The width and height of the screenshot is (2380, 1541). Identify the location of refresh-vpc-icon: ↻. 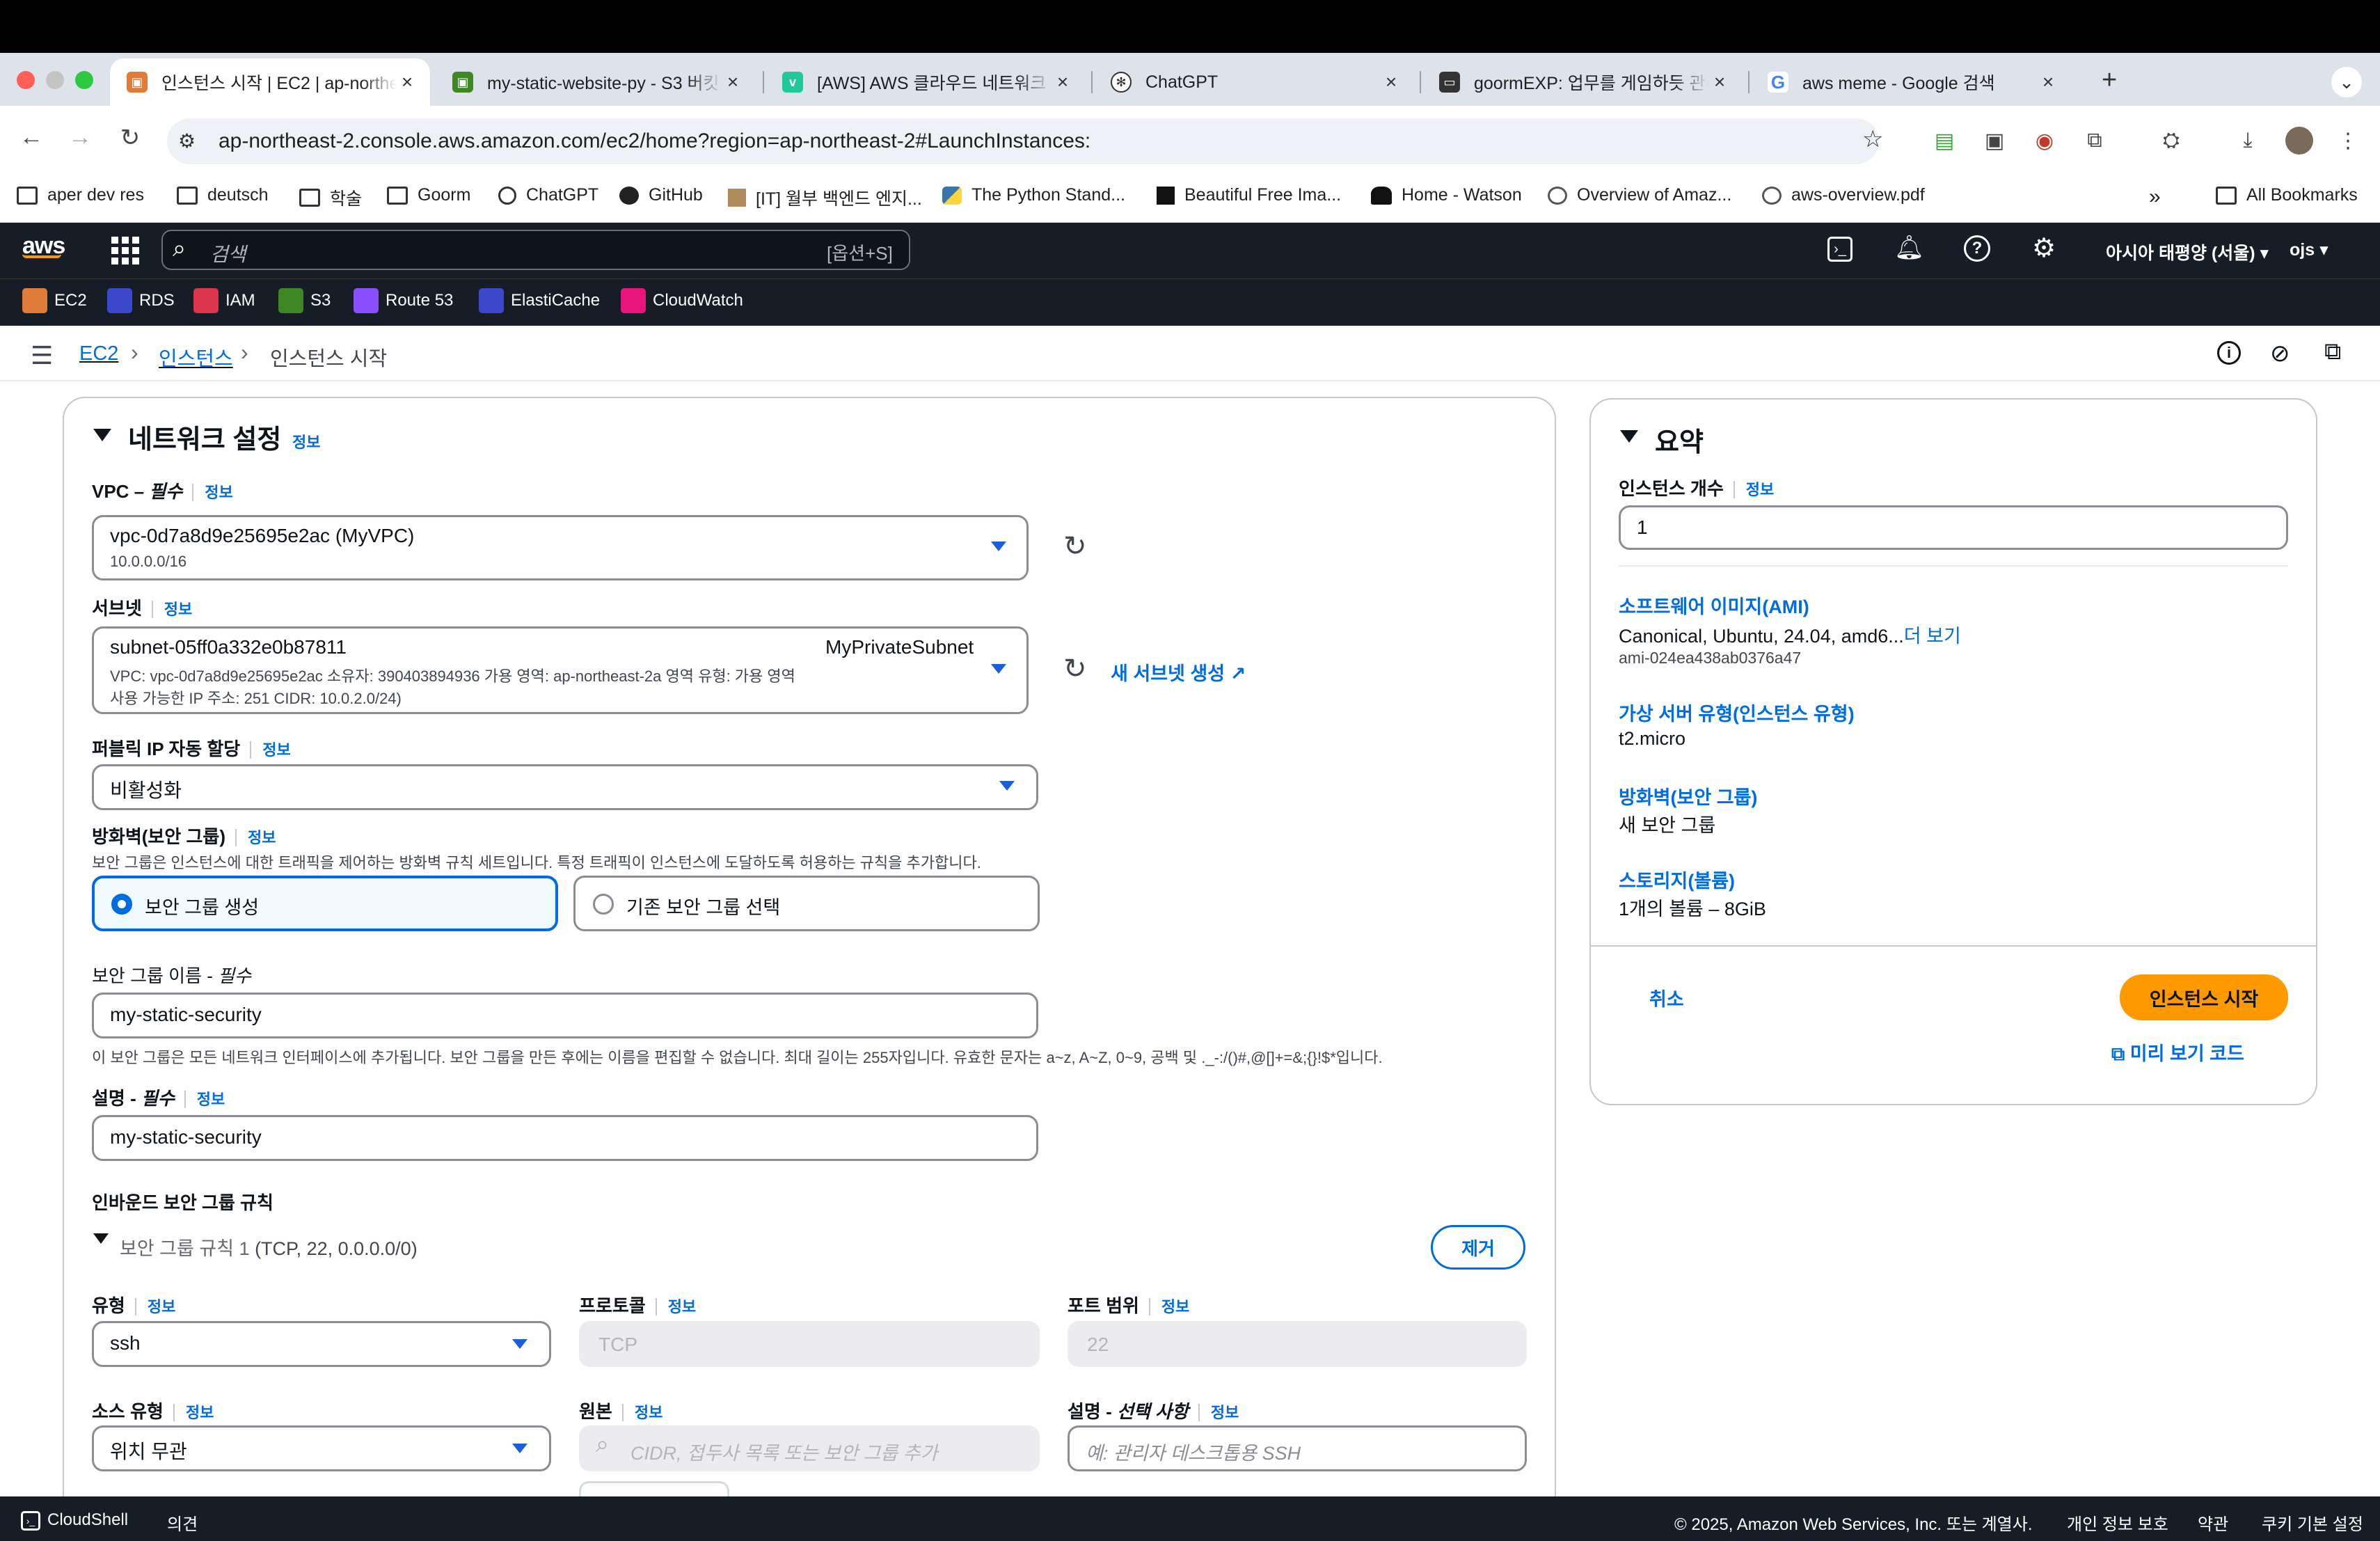
(1075, 546).